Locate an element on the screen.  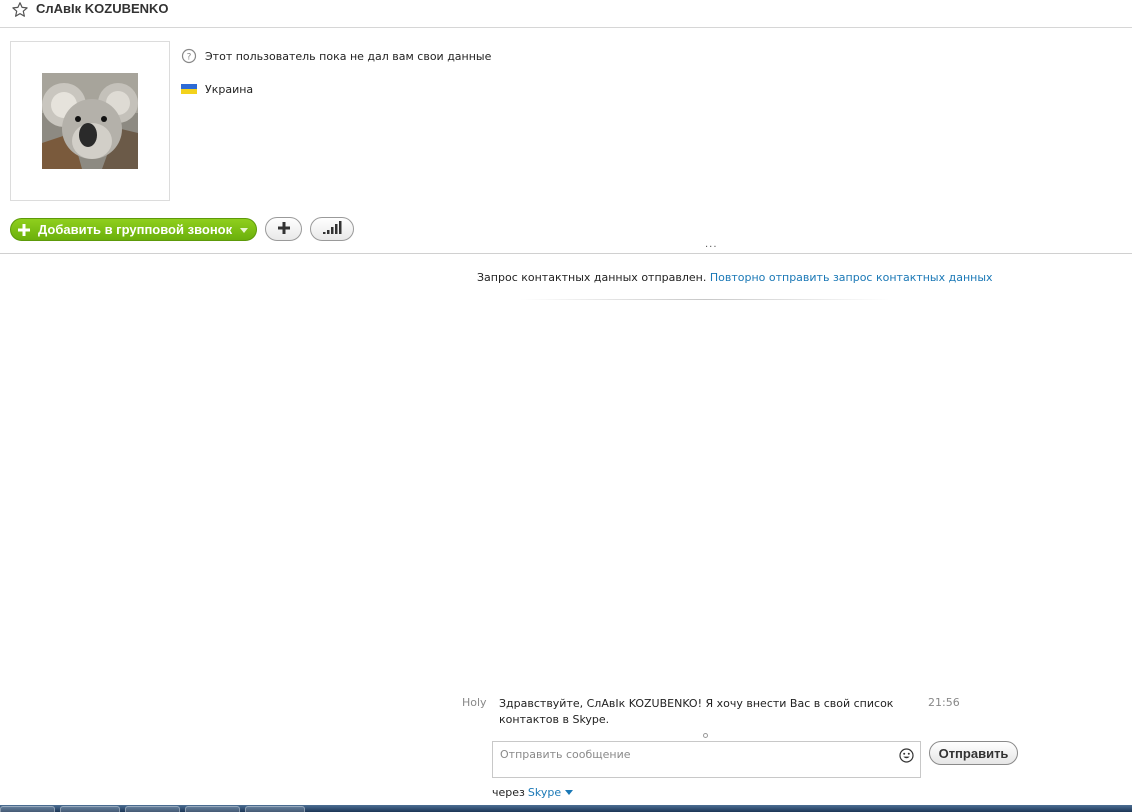
conversation-header: СлАвІк KOZUBENKO is located at coordinates (566, 14).